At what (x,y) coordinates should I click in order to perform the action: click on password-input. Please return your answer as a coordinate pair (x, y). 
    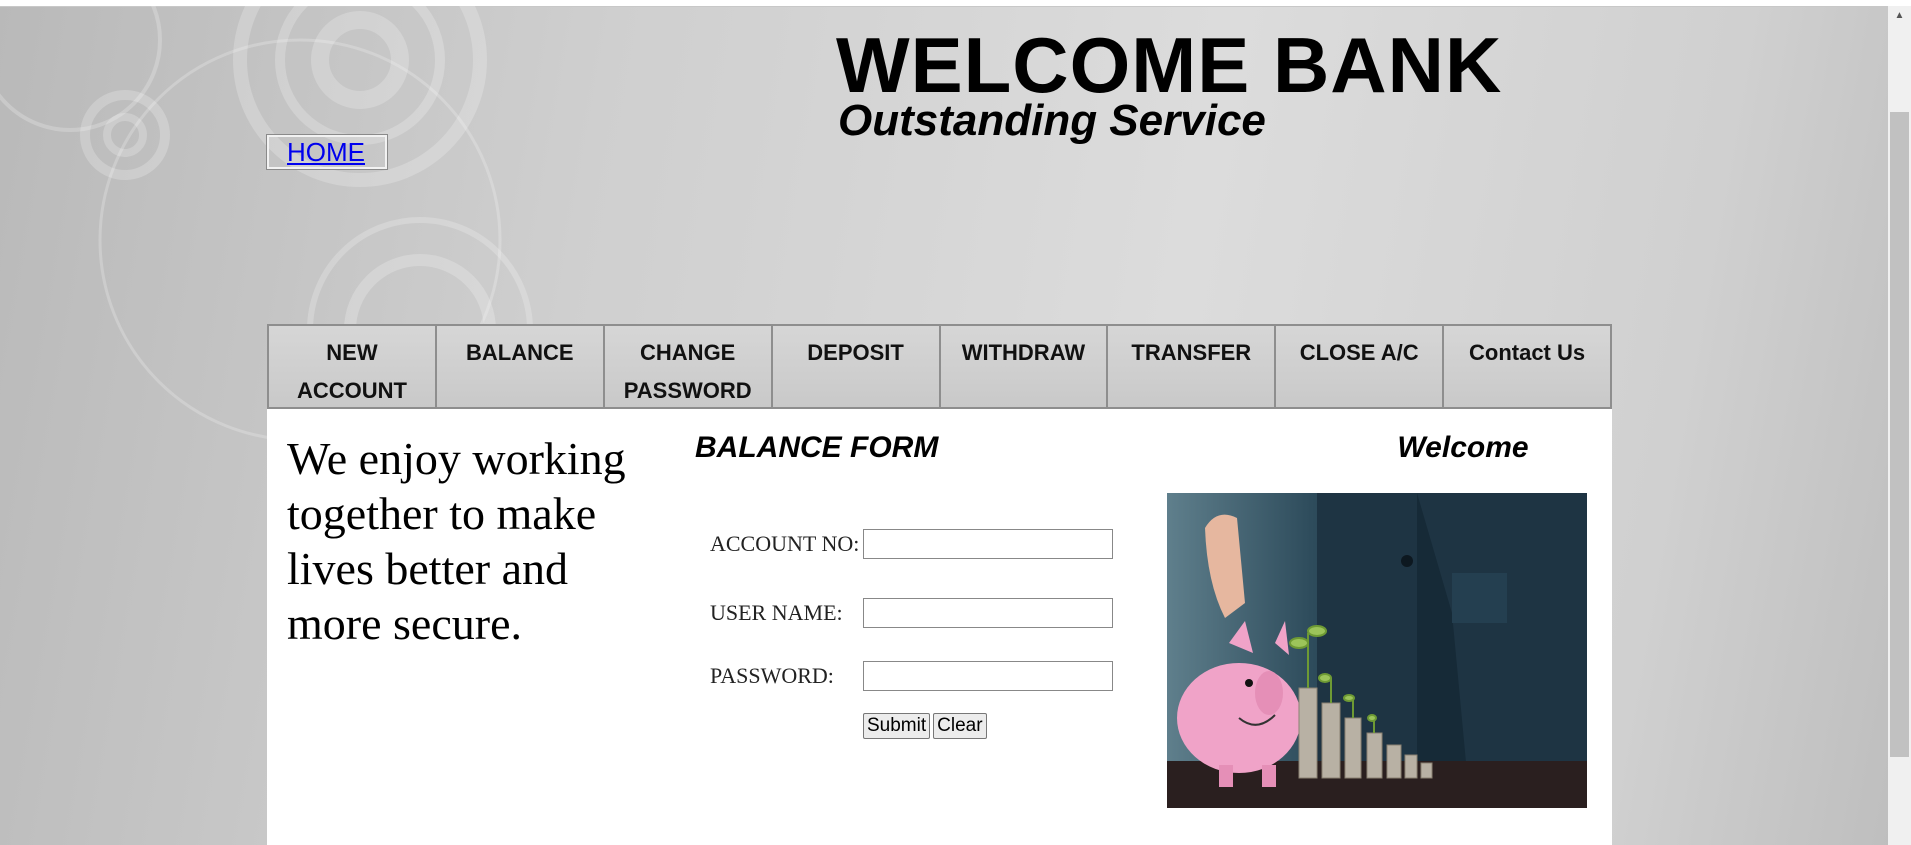
    Looking at the image, I should click on (988, 675).